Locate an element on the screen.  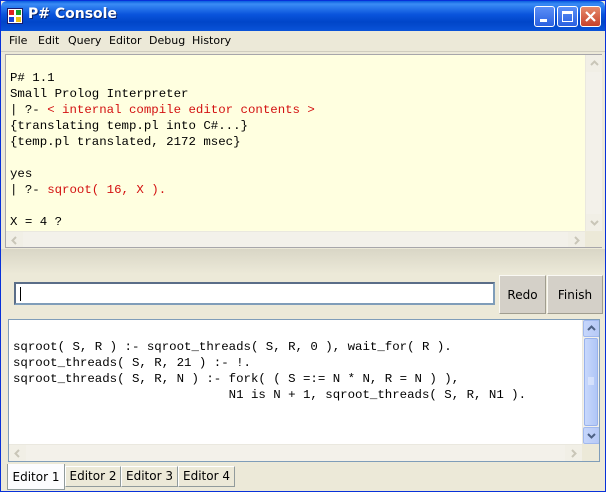
text-caret is located at coordinates (20, 294).